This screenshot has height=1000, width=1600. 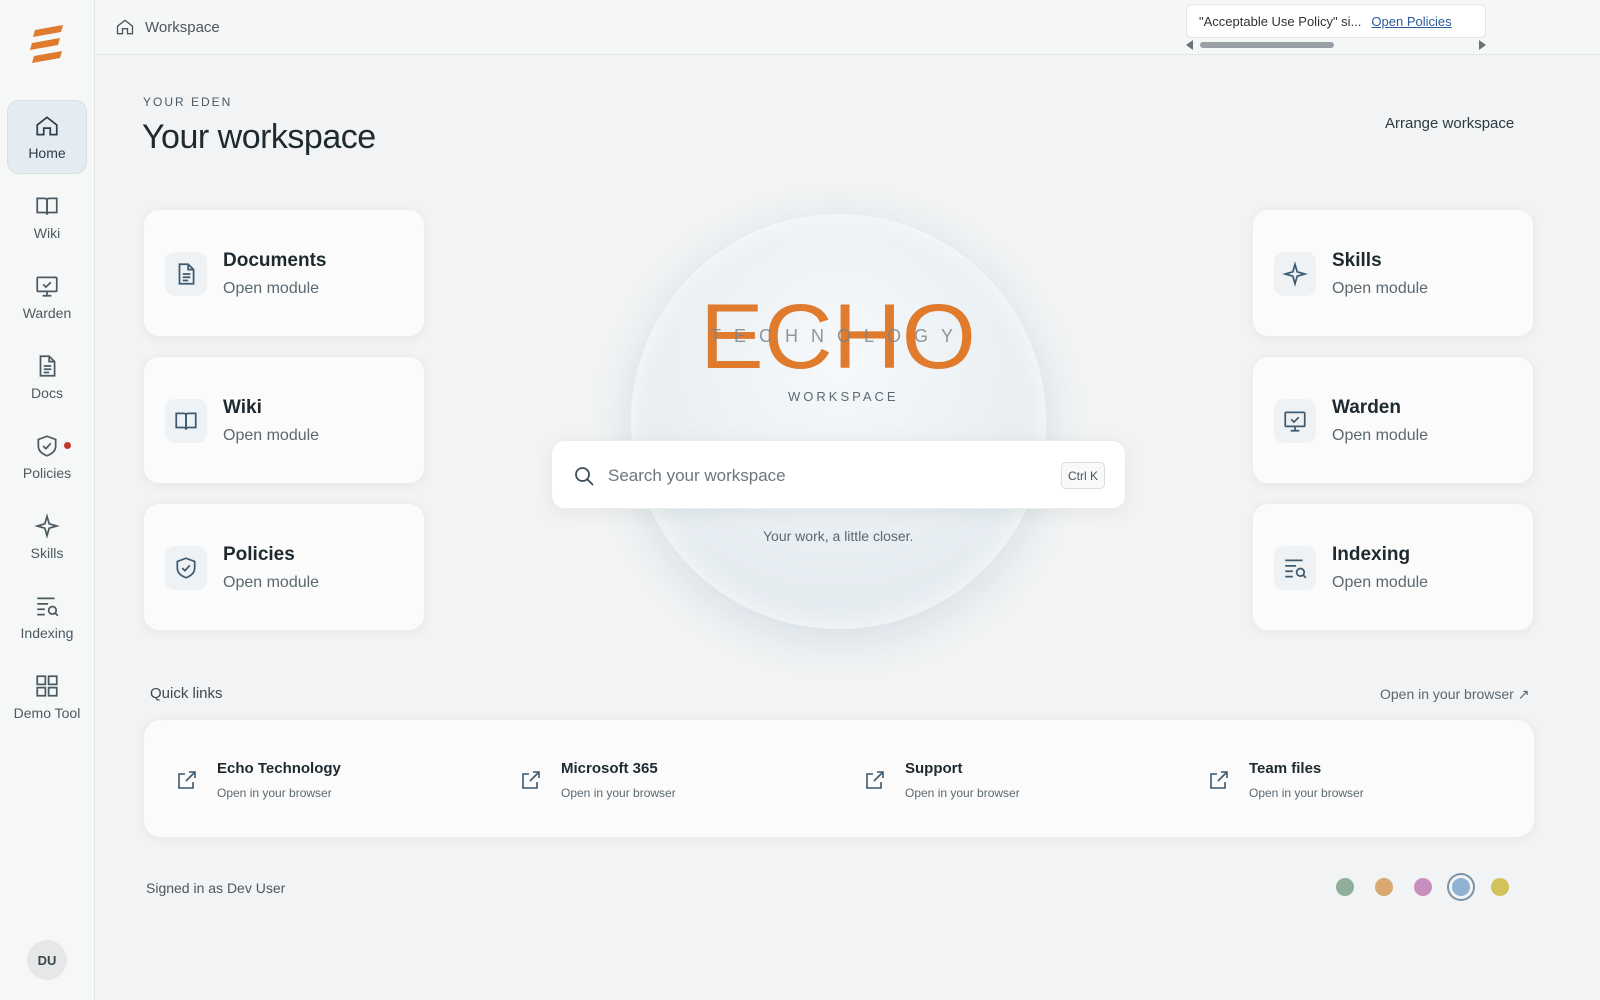 What do you see at coordinates (47, 313) in the screenshot?
I see `sidebar-item-label: Warden` at bounding box center [47, 313].